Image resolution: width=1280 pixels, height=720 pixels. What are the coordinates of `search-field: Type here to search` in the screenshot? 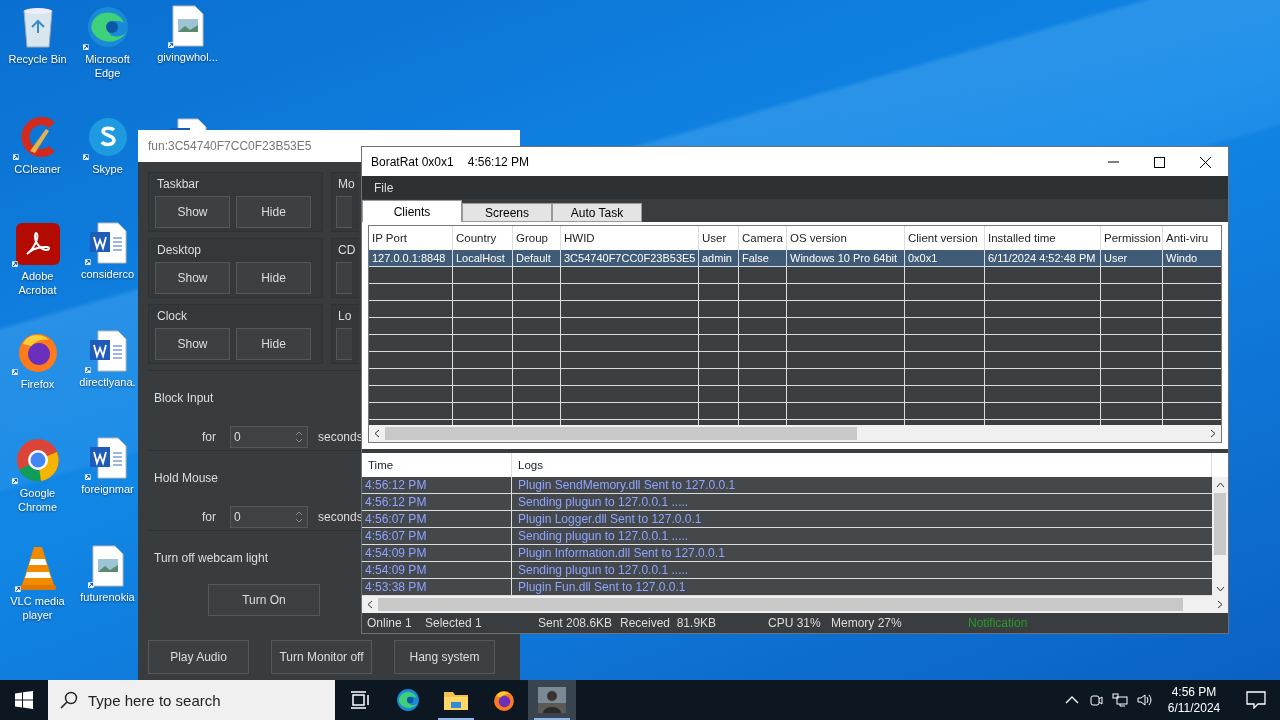 It's located at (191, 700).